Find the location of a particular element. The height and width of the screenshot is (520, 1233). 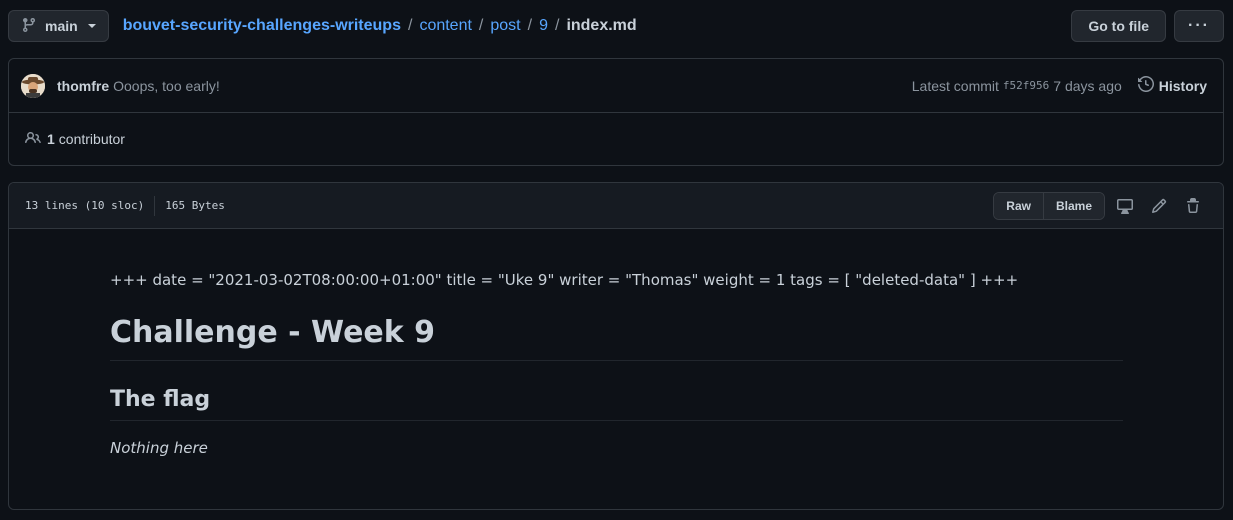

branch-select-button: main is located at coordinates (58, 26).